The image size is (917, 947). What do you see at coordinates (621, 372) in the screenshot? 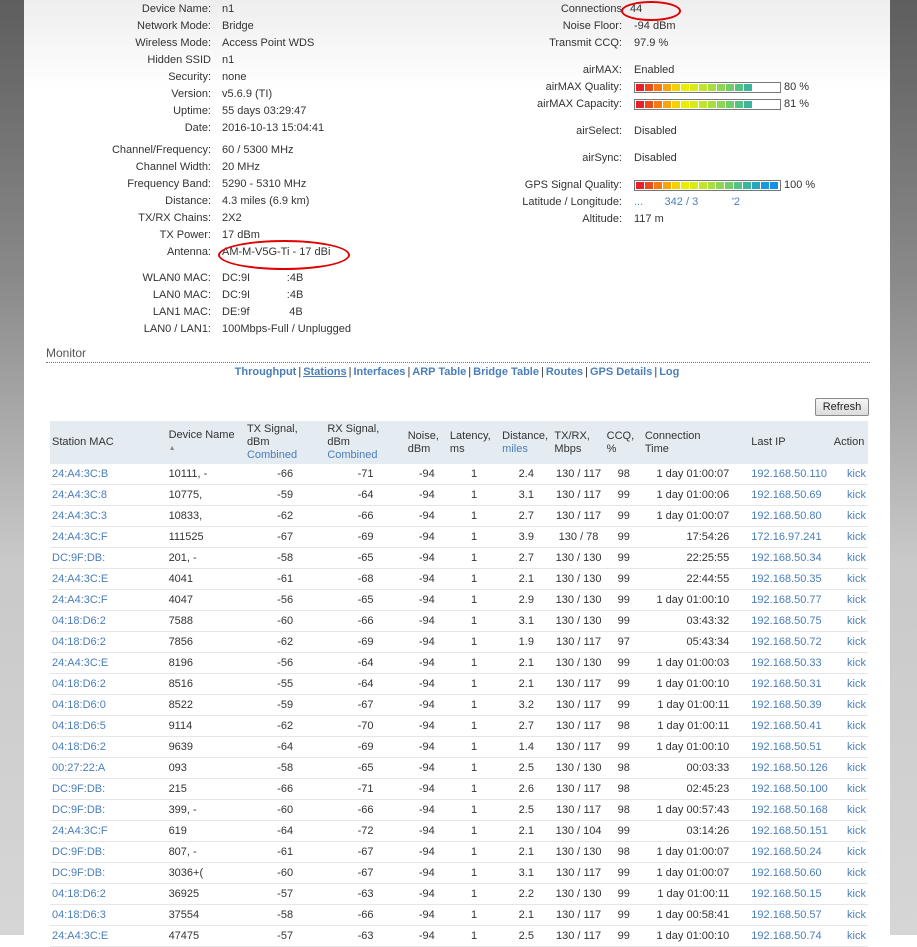
I see `tab-gps-details: GPS Details` at bounding box center [621, 372].